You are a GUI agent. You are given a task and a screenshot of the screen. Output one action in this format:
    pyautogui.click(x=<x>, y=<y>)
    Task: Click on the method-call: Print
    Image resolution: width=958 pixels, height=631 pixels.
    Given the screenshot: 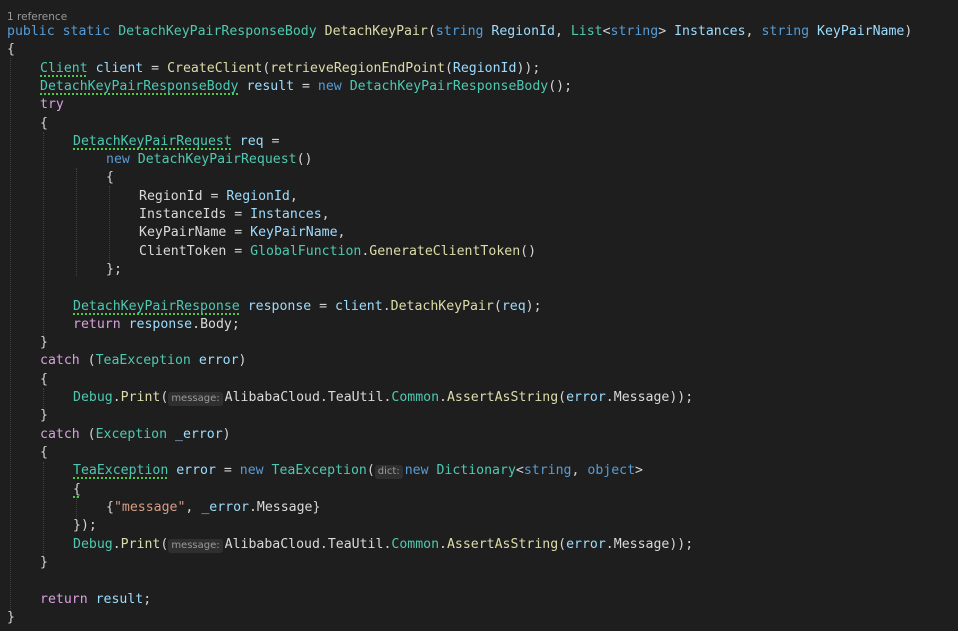 What is the action you would take?
    pyautogui.click(x=140, y=397)
    